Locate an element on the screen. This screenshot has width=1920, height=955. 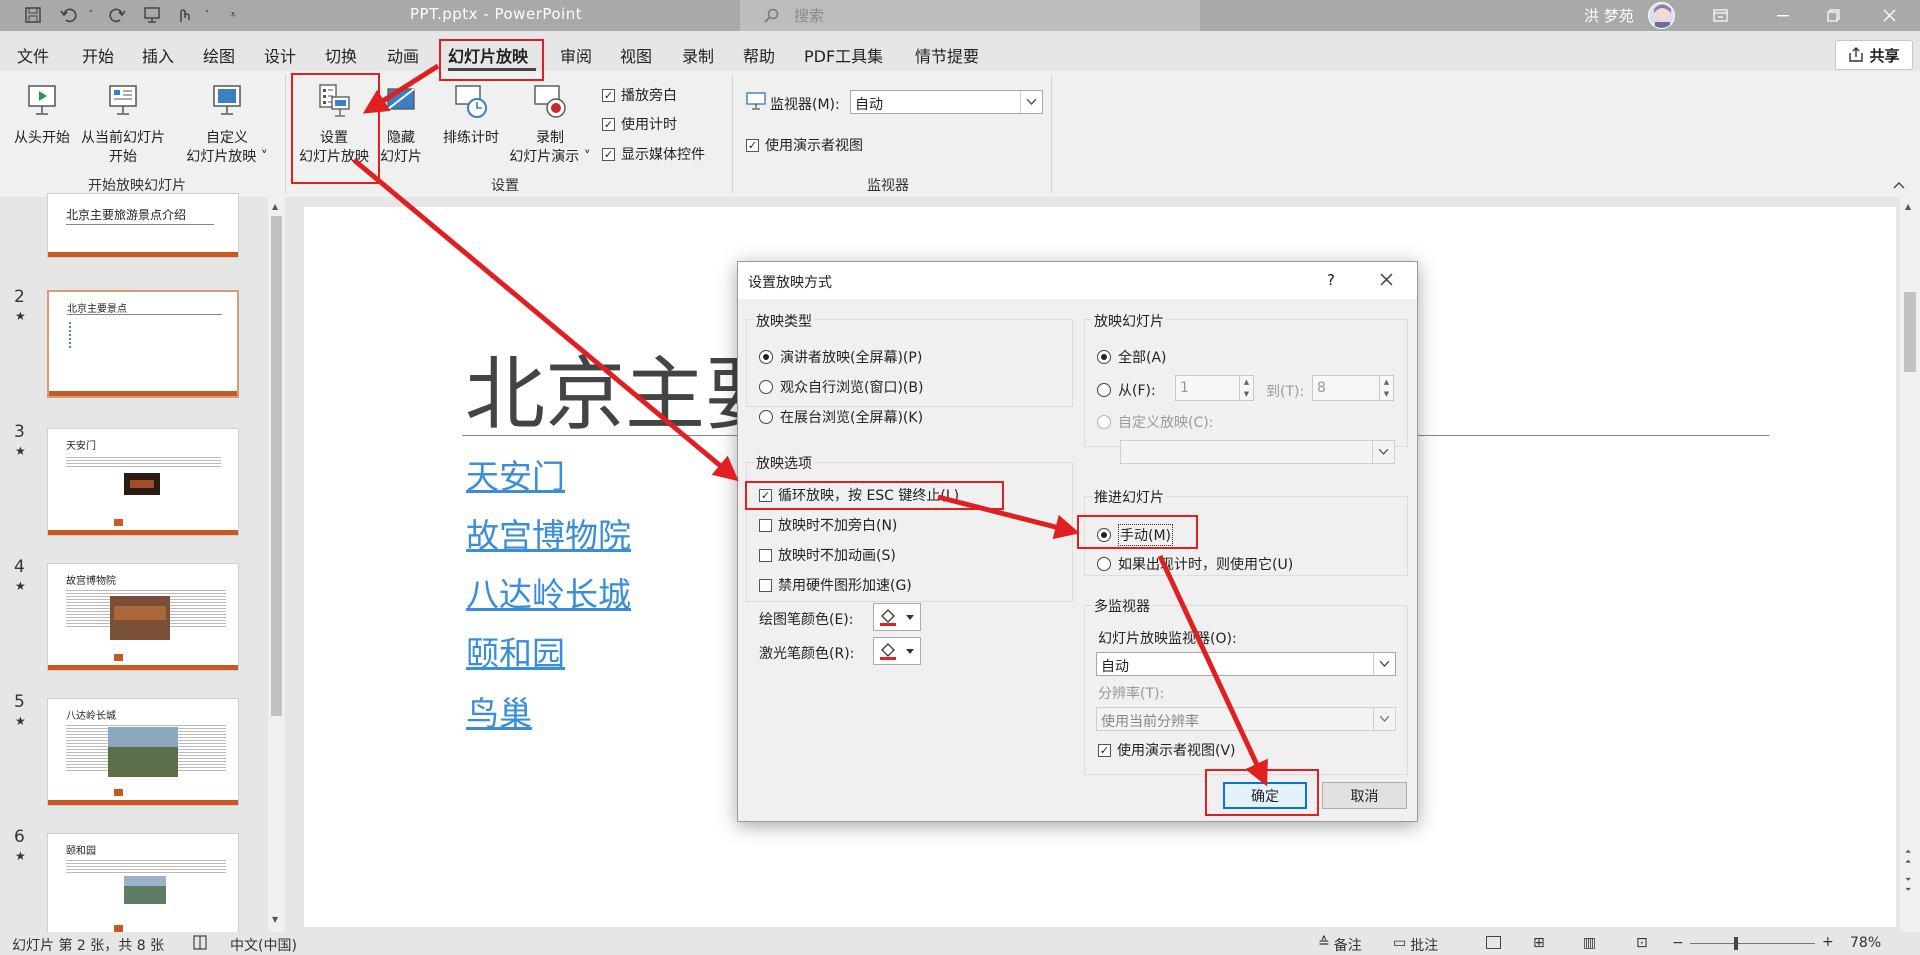
kiosk-mode-radio: 在展台浏览(全屏幕)(K) is located at coordinates (841, 417).